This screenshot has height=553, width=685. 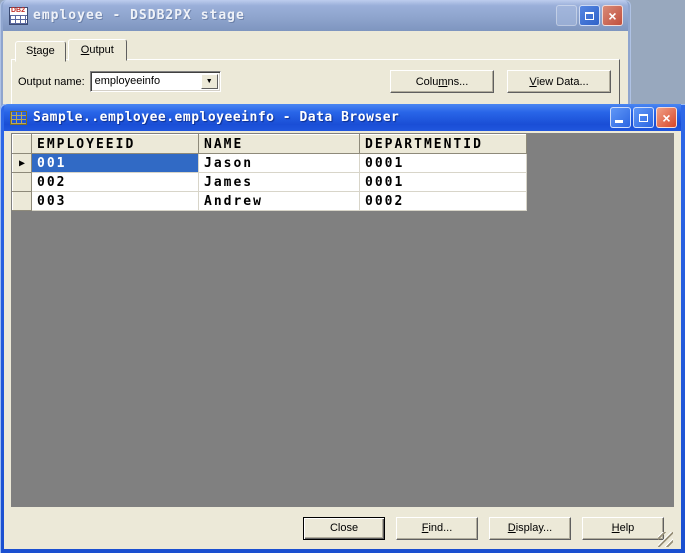 I want to click on table-row: 002 James 0001, so click(x=269, y=182).